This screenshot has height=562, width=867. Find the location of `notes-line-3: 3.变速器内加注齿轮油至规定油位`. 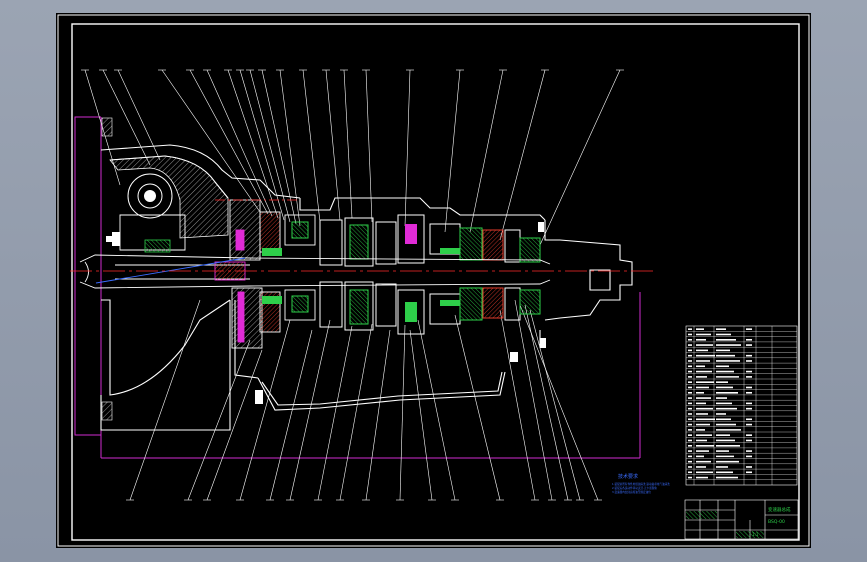

notes-line-3: 3.变速器内加注齿轮油至规定油位 is located at coordinates (631, 492).